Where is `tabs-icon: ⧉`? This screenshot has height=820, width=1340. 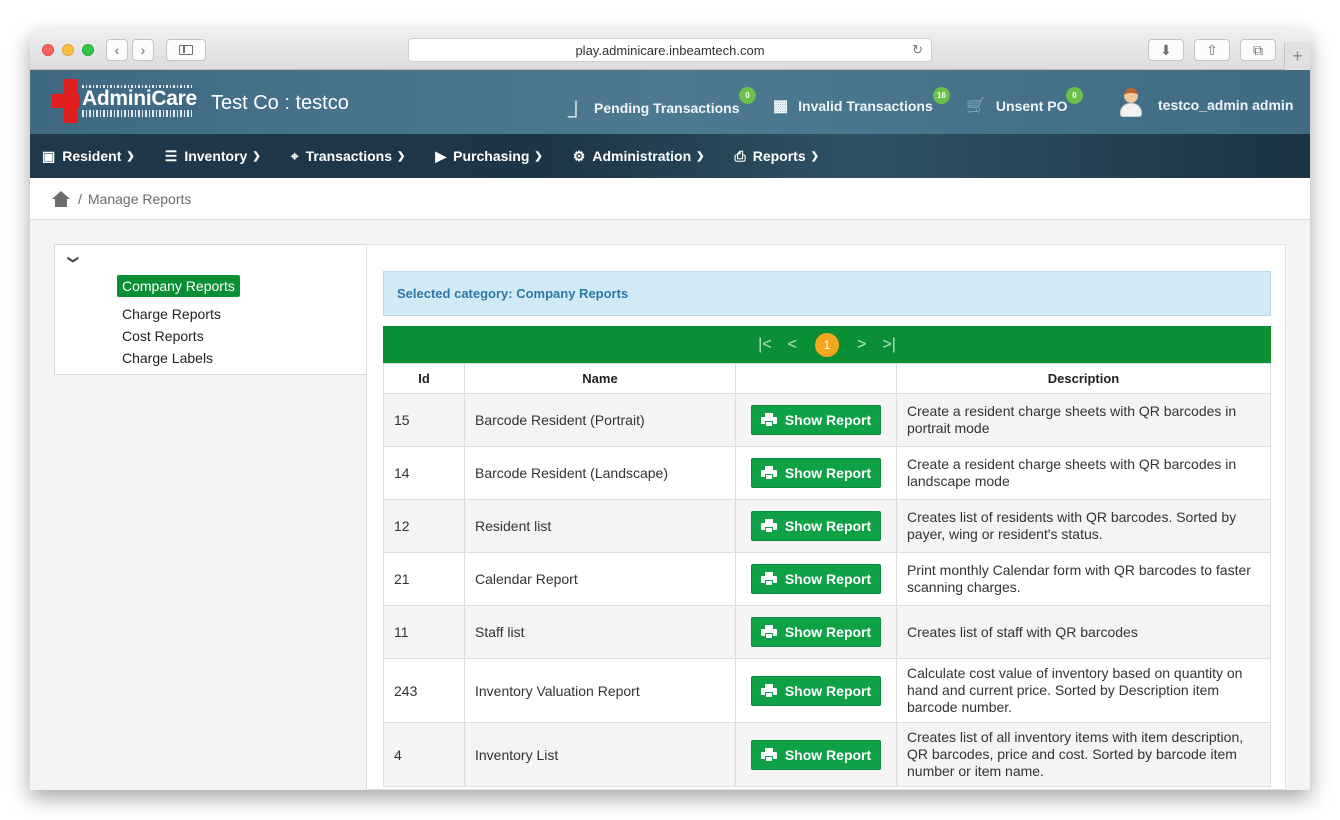
tabs-icon: ⧉ is located at coordinates (1258, 49).